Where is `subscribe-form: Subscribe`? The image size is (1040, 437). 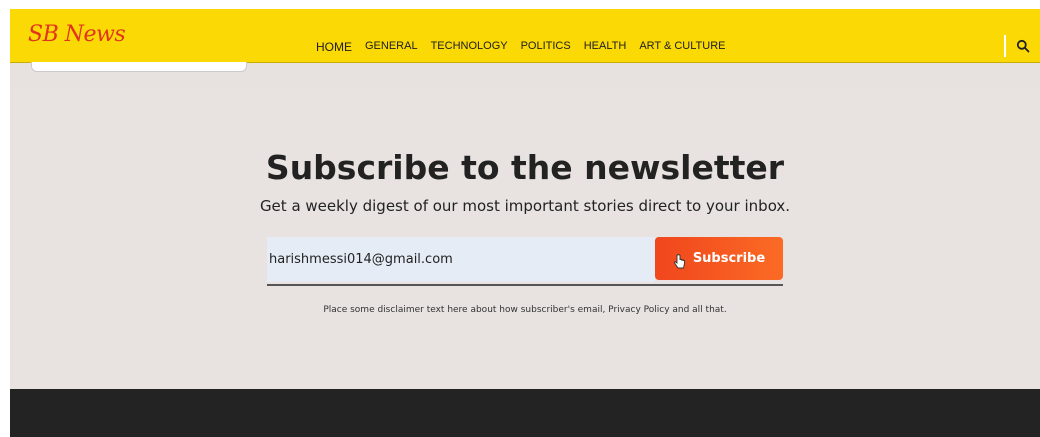
subscribe-form: Subscribe is located at coordinates (525, 261).